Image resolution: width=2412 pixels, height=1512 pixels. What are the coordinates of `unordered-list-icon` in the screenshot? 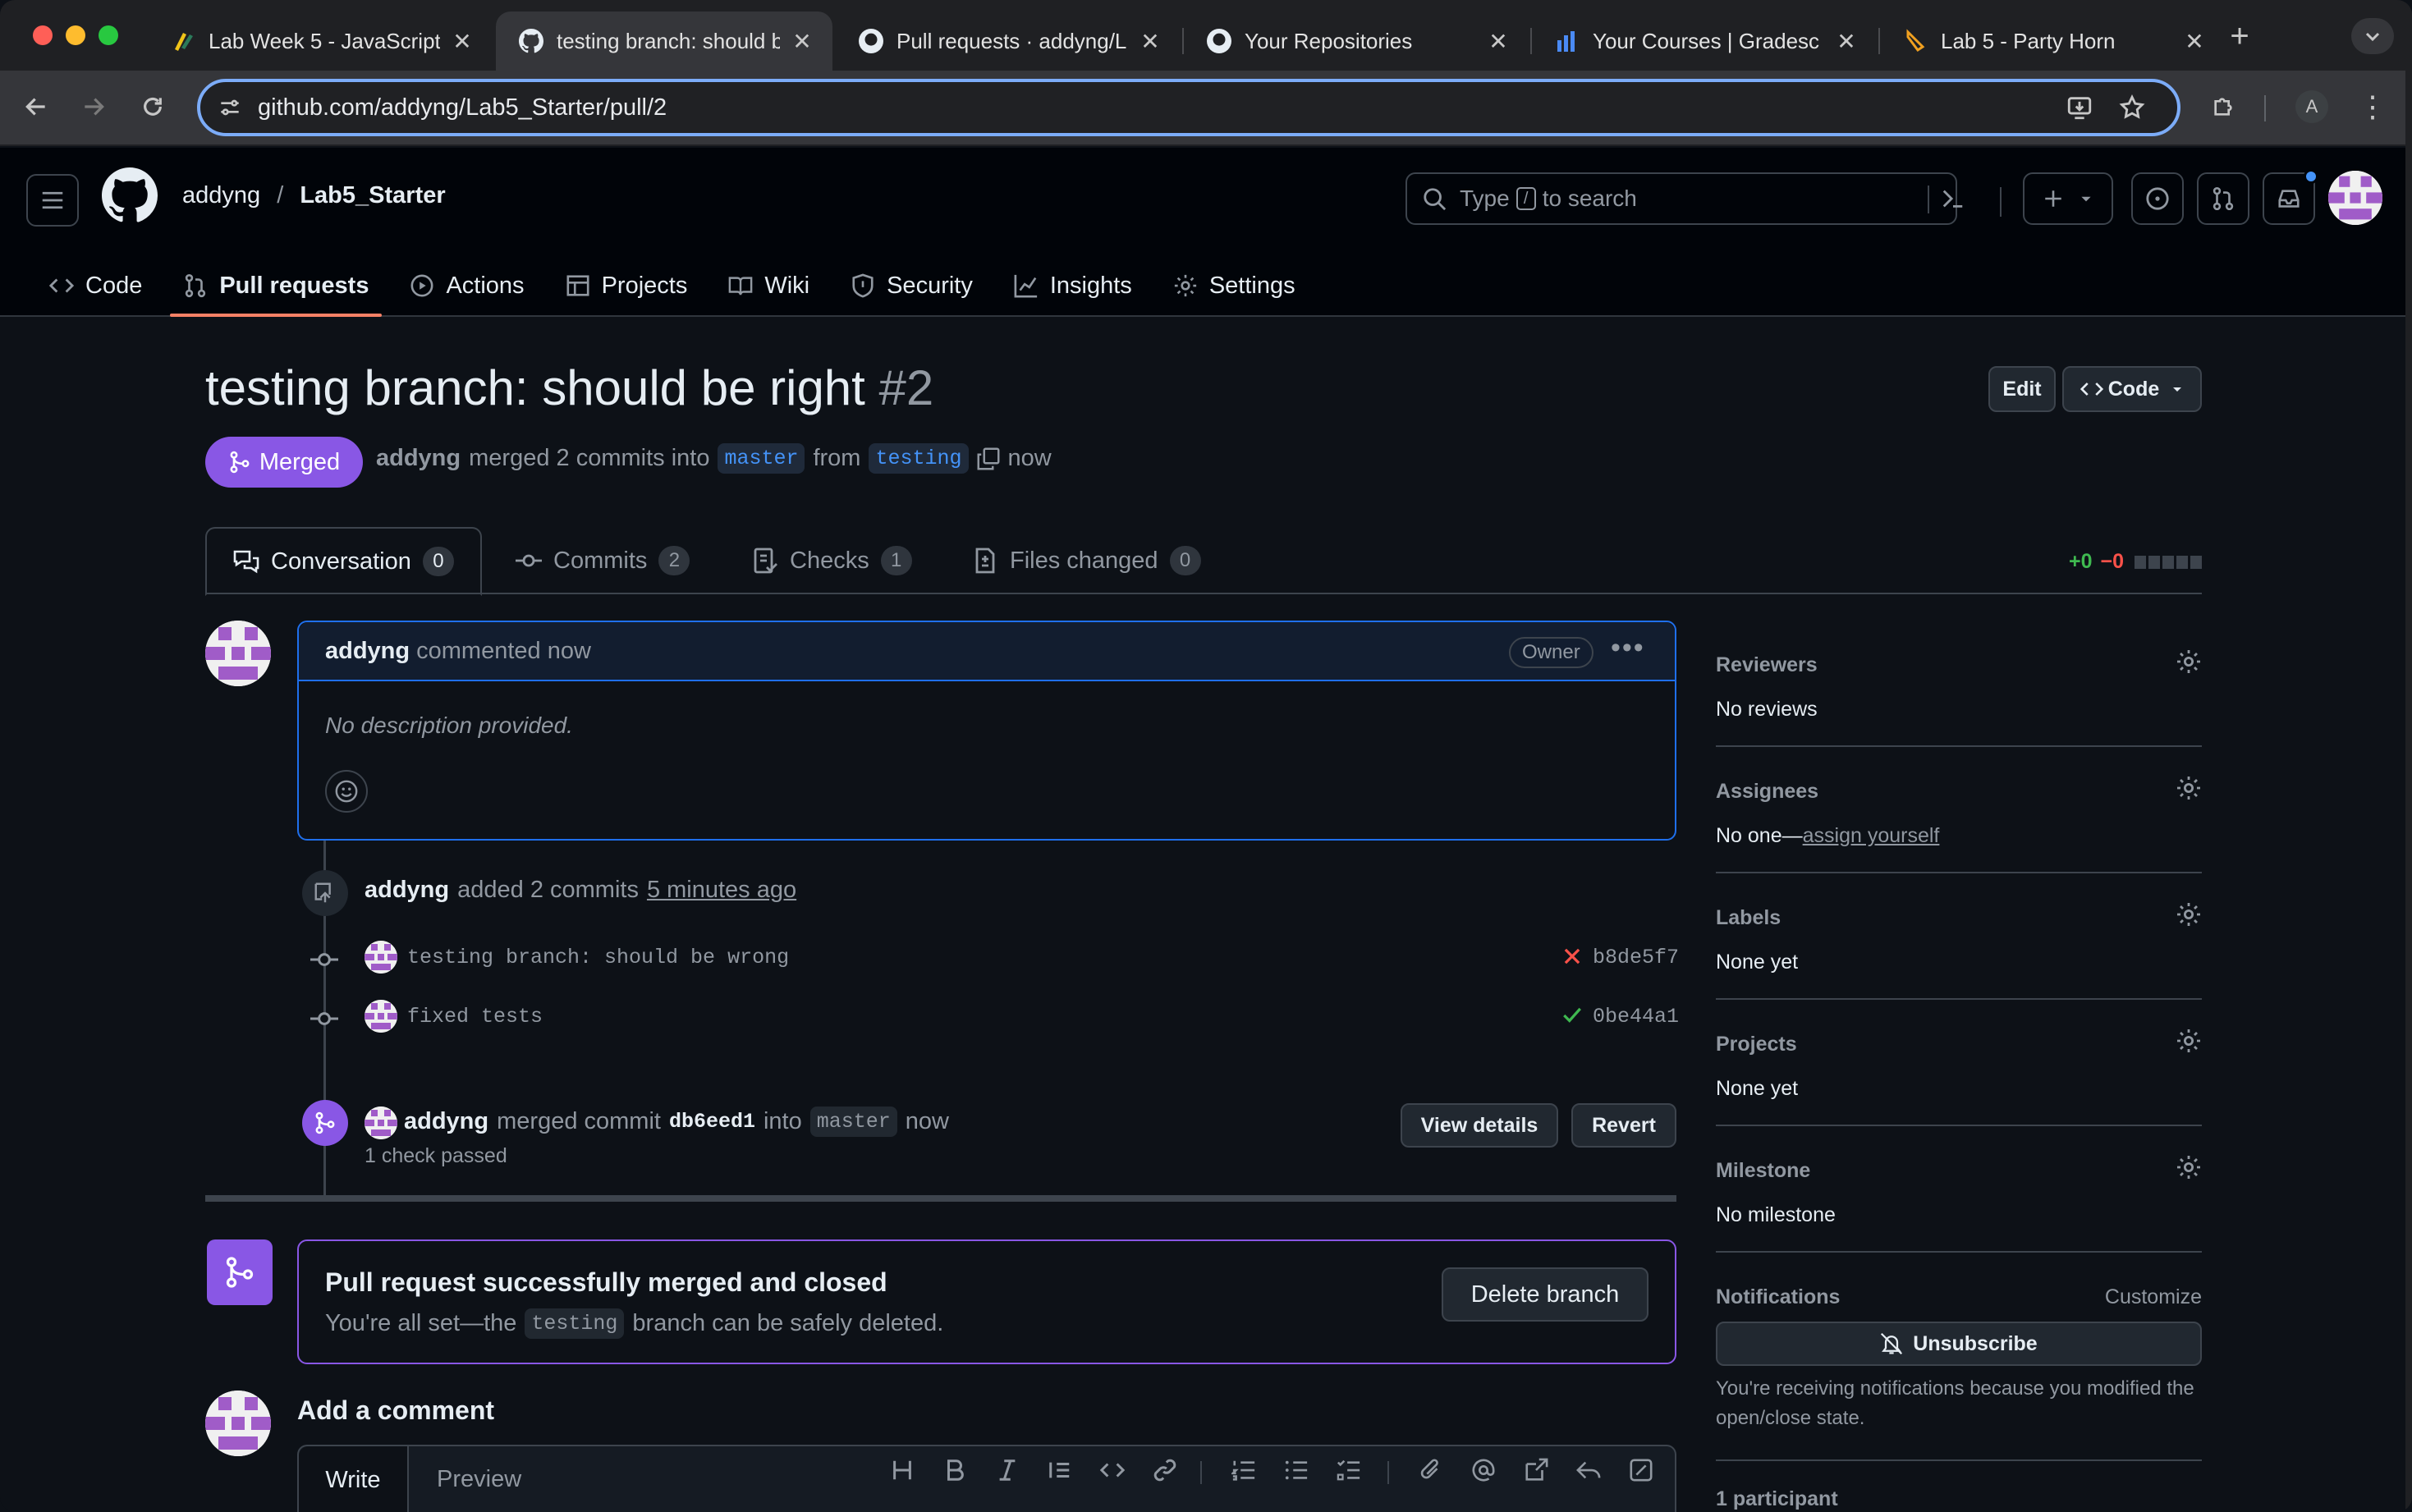 It's located at (1296, 1470).